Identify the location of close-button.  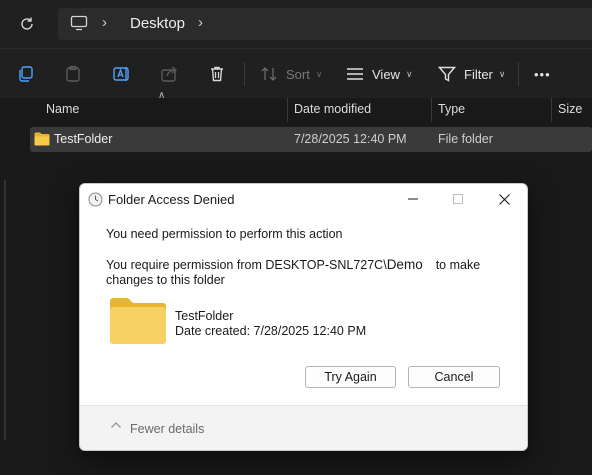
(504, 199).